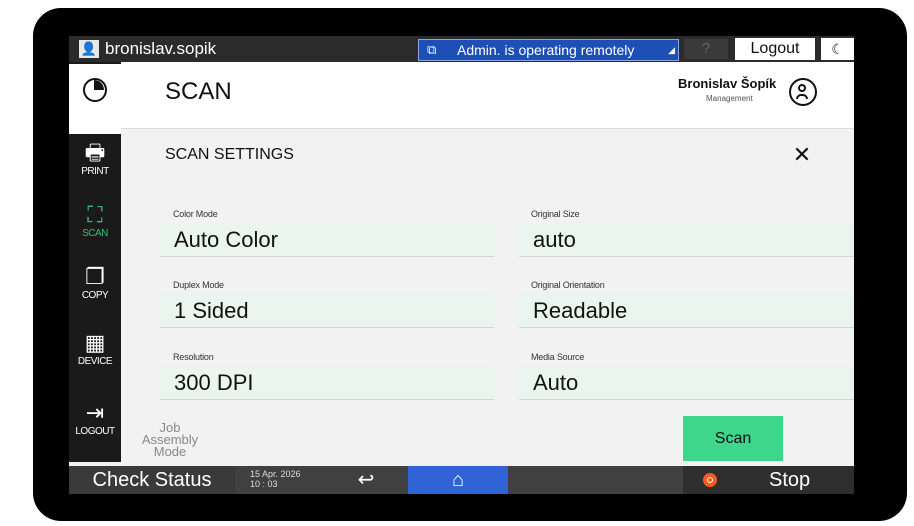  What do you see at coordinates (198, 285) in the screenshot?
I see `duplex-mode-label: Duplex Mode` at bounding box center [198, 285].